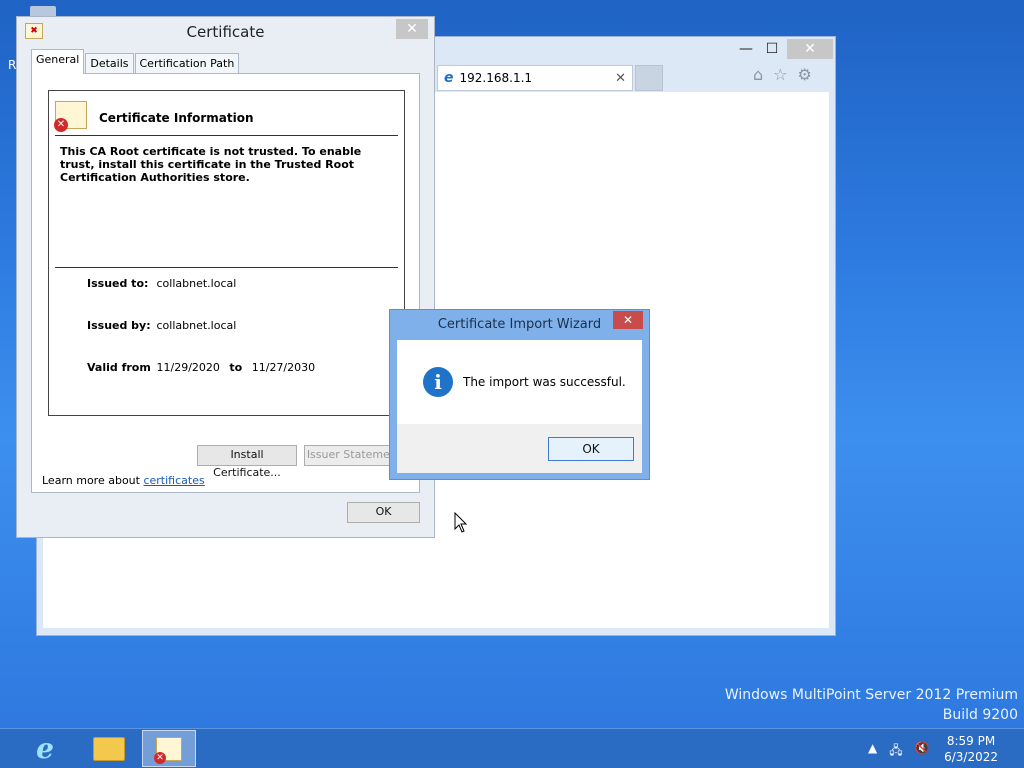 This screenshot has height=768, width=1024. I want to click on browser-tools: ⌂ ☆ ⚙, so click(782, 74).